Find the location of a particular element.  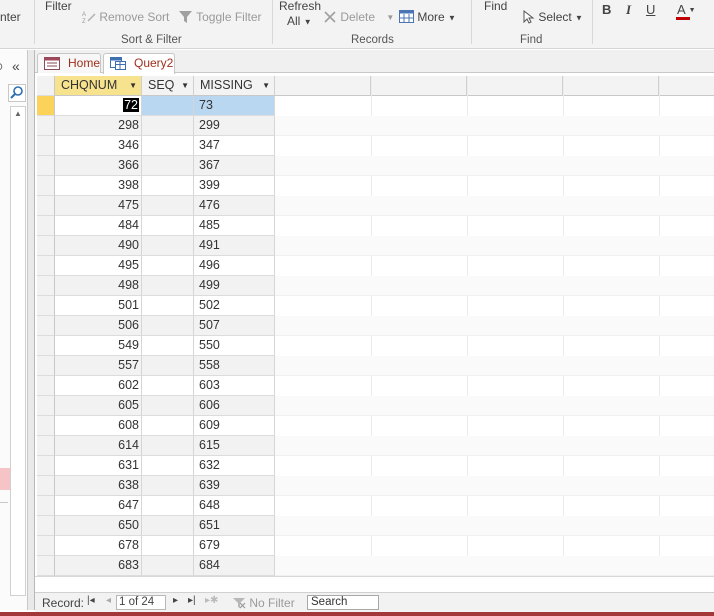

column-header-chqnum: CHQNUM ▼ is located at coordinates (98, 86).